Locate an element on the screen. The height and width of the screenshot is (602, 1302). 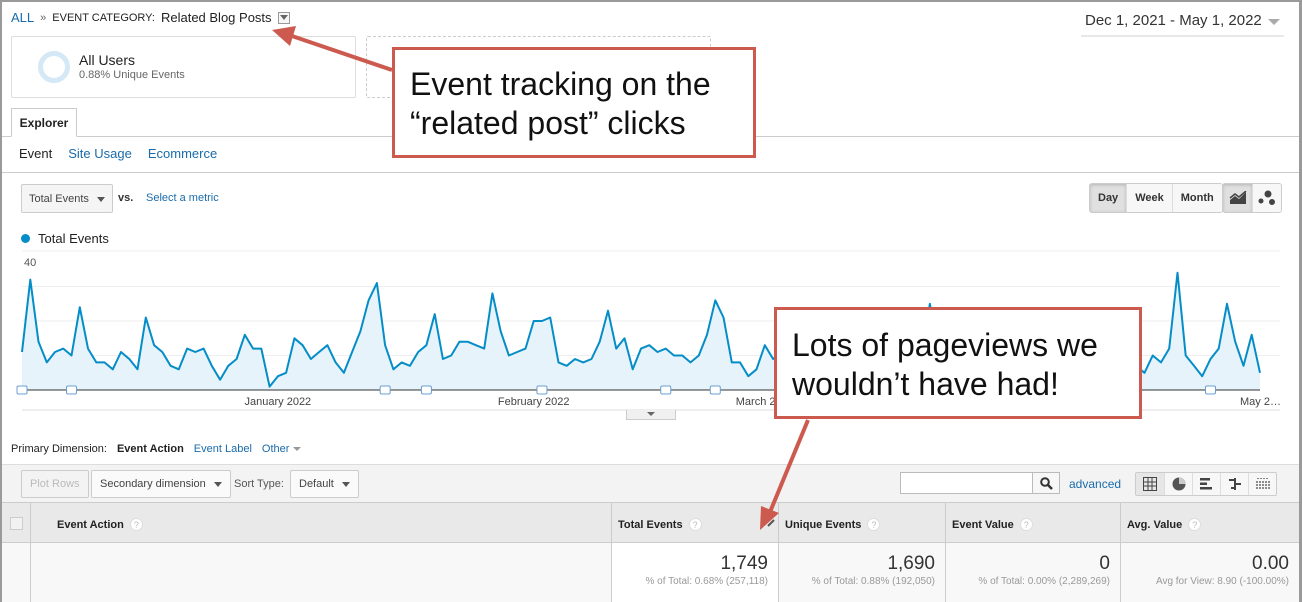
date-range-picker: Dec 1, 2021 - May 1, 2022 is located at coordinates (1182, 24).